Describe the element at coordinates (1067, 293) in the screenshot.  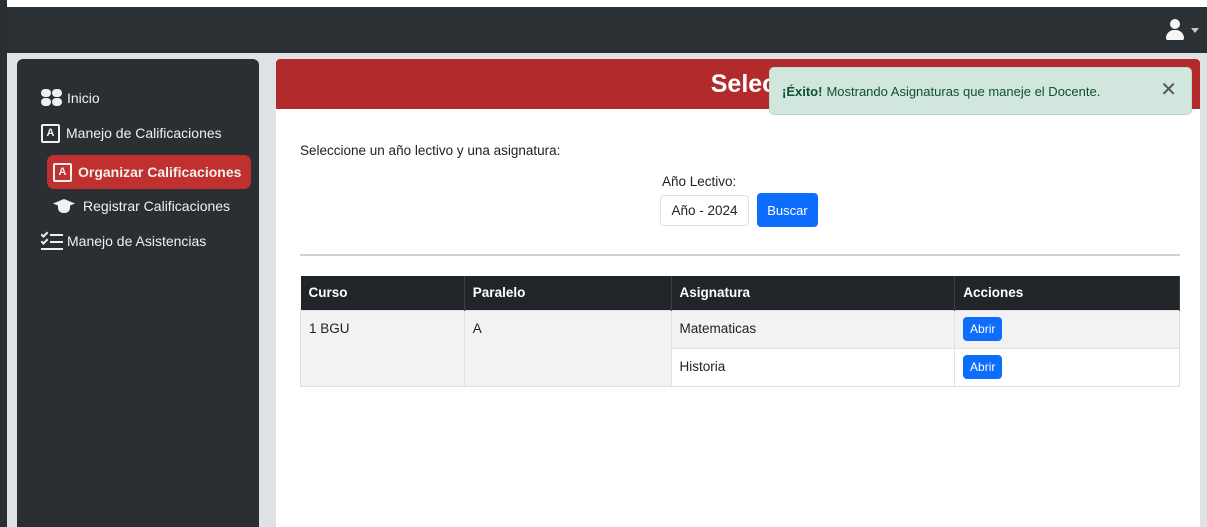
I see `column-header-acciones: Acciones` at that location.